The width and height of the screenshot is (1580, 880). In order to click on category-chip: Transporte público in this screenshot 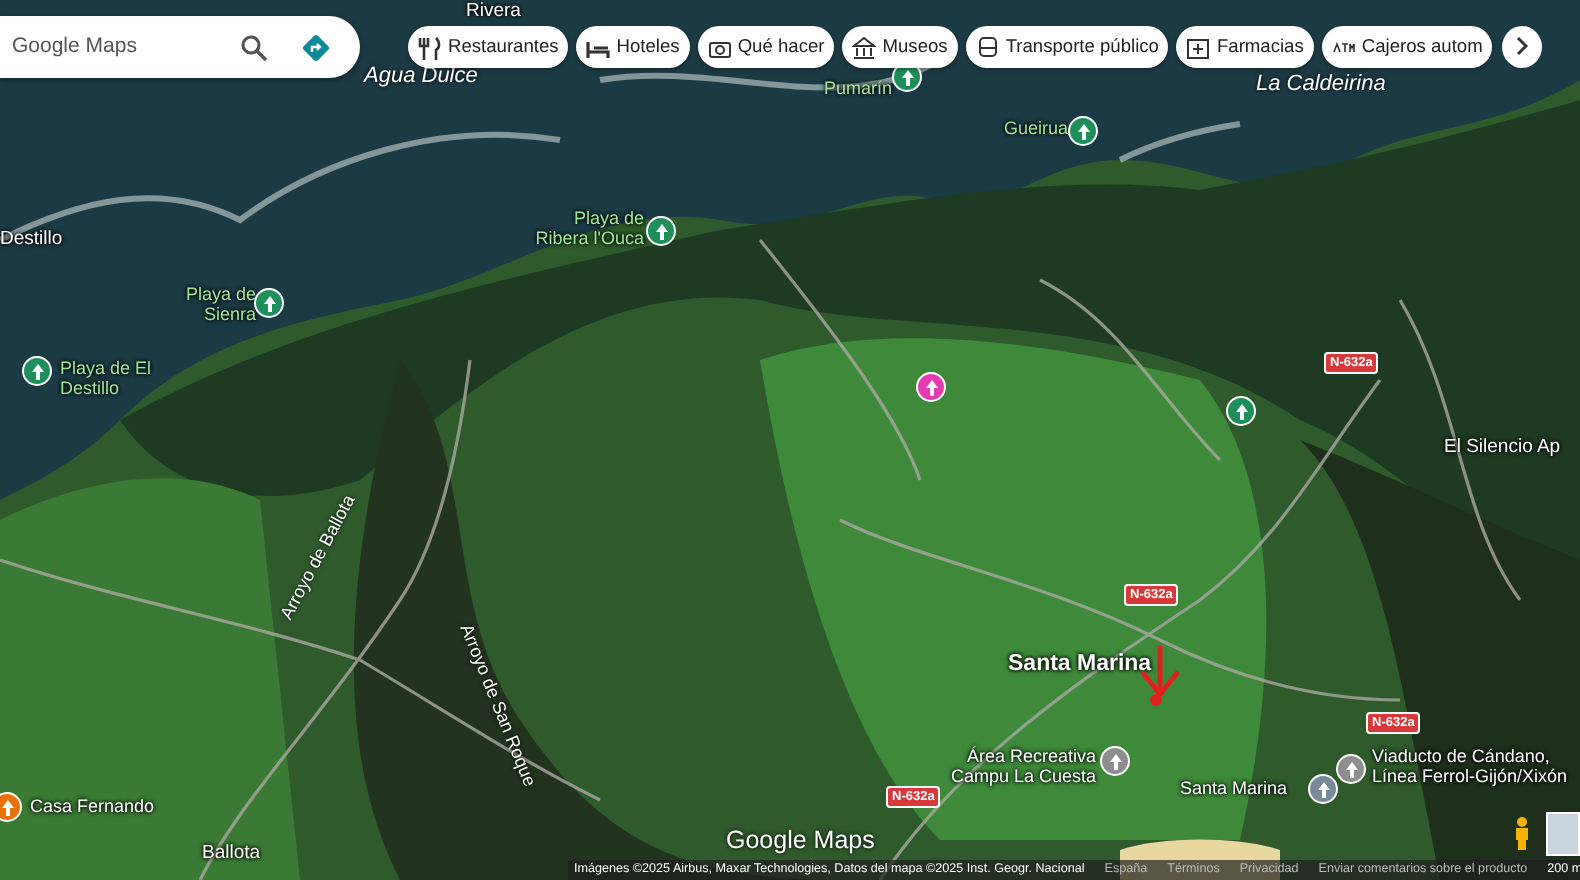, I will do `click(1067, 47)`.